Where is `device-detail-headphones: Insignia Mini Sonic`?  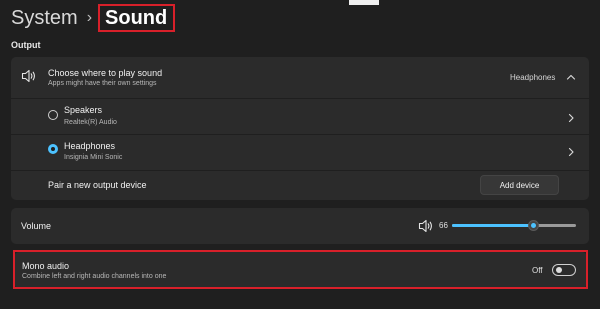
device-detail-headphones: Insignia Mini Sonic is located at coordinates (93, 157).